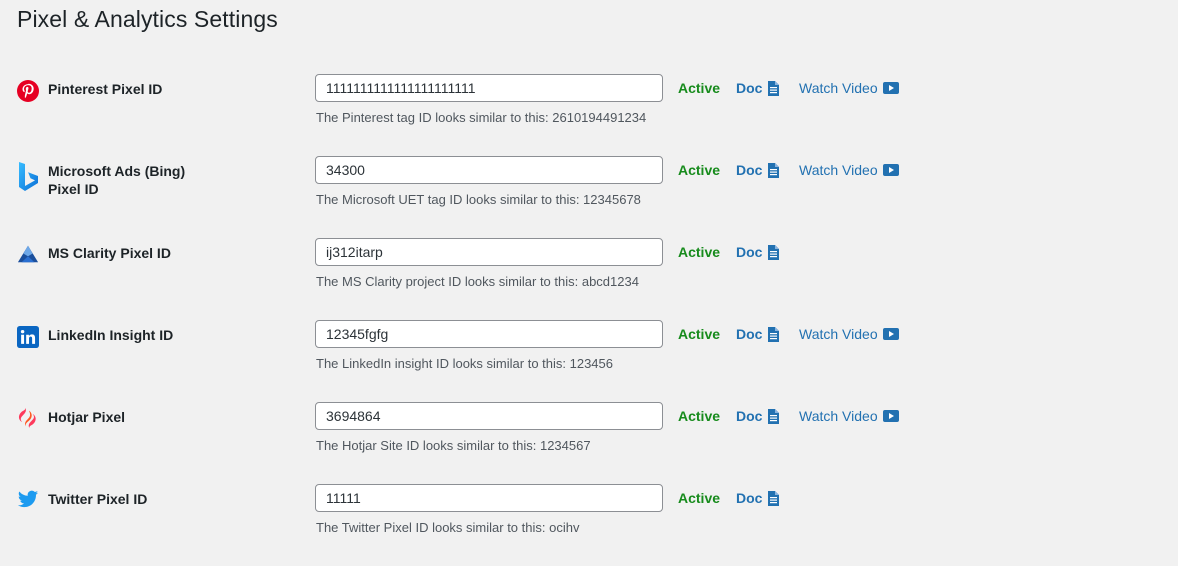 This screenshot has height=566, width=1178. I want to click on twitter-pixel-id-input, so click(489, 498).